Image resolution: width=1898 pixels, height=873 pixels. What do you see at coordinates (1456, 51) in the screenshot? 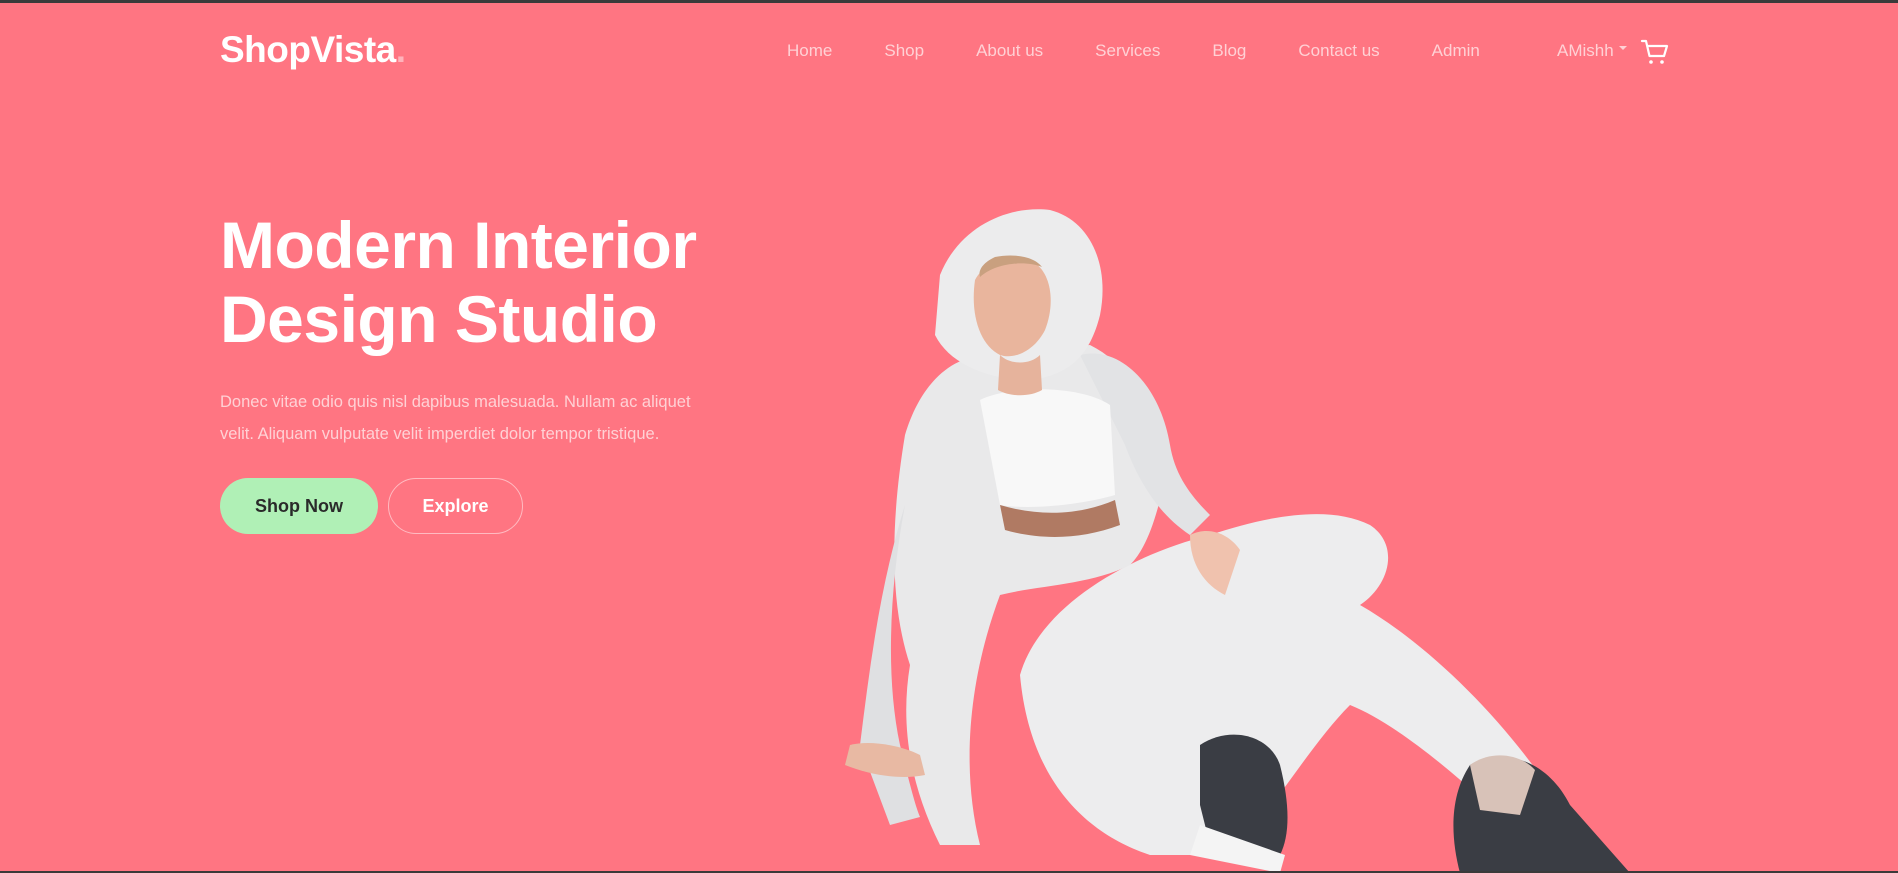
I see `nav-link-admin: Admin` at bounding box center [1456, 51].